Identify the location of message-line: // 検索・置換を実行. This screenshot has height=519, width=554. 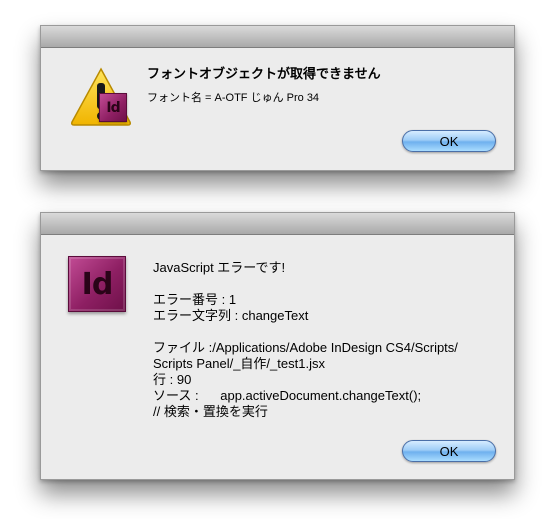
(210, 411).